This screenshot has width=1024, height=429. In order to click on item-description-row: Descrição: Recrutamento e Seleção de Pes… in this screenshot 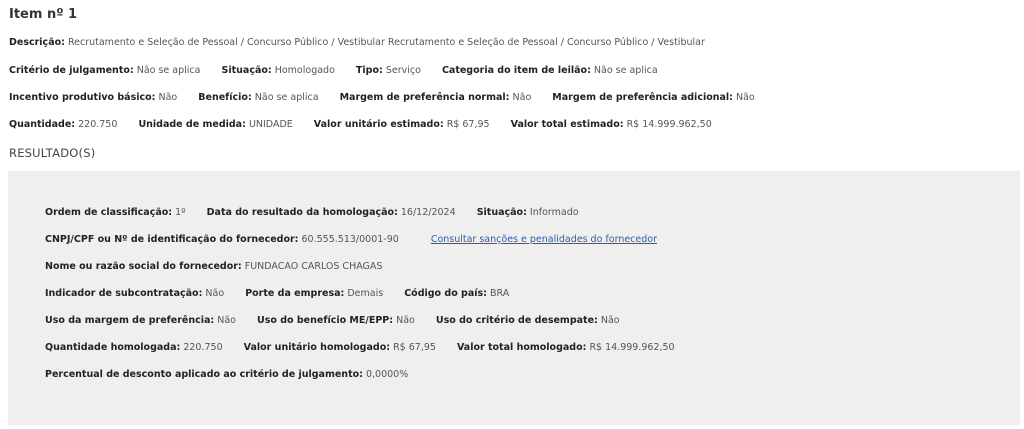, I will do `click(357, 42)`.